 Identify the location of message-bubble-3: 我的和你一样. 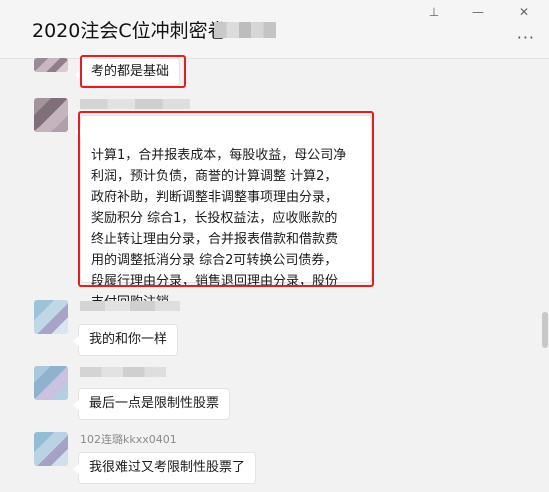
(125, 340).